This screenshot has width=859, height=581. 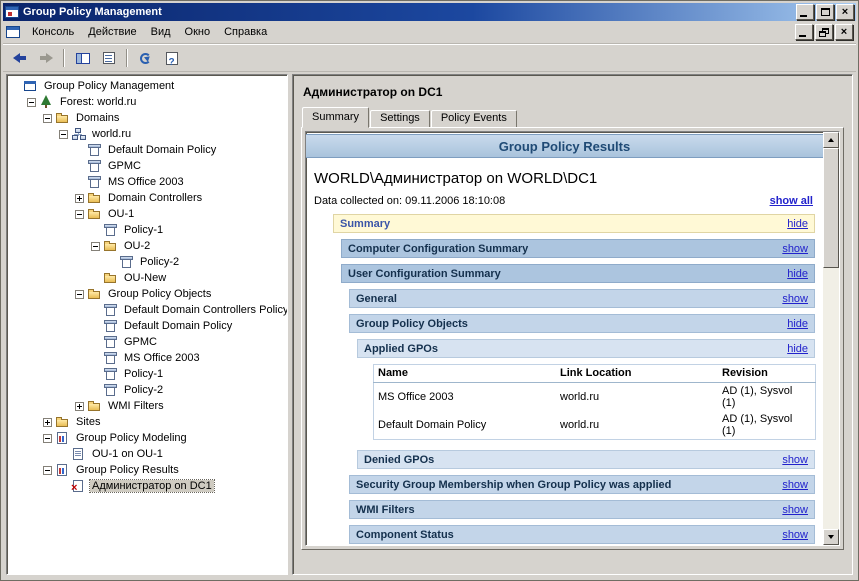 I want to click on tree-item: Default Domain Controllers Policy, so click(x=147, y=310).